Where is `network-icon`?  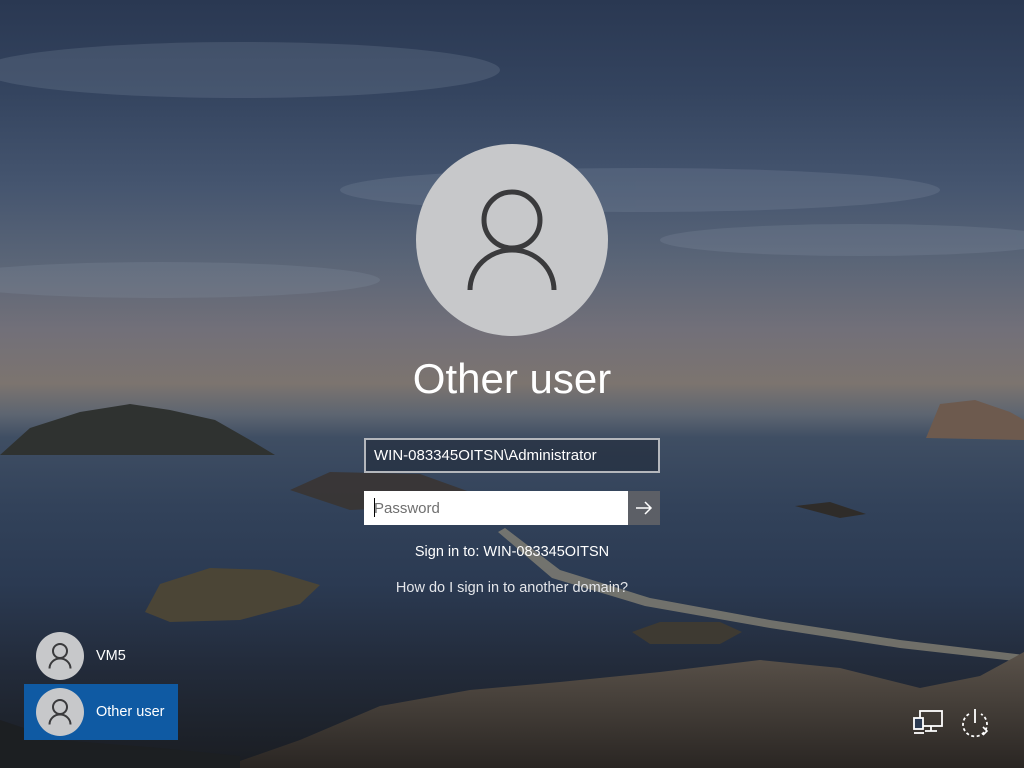
network-icon is located at coordinates (928, 722).